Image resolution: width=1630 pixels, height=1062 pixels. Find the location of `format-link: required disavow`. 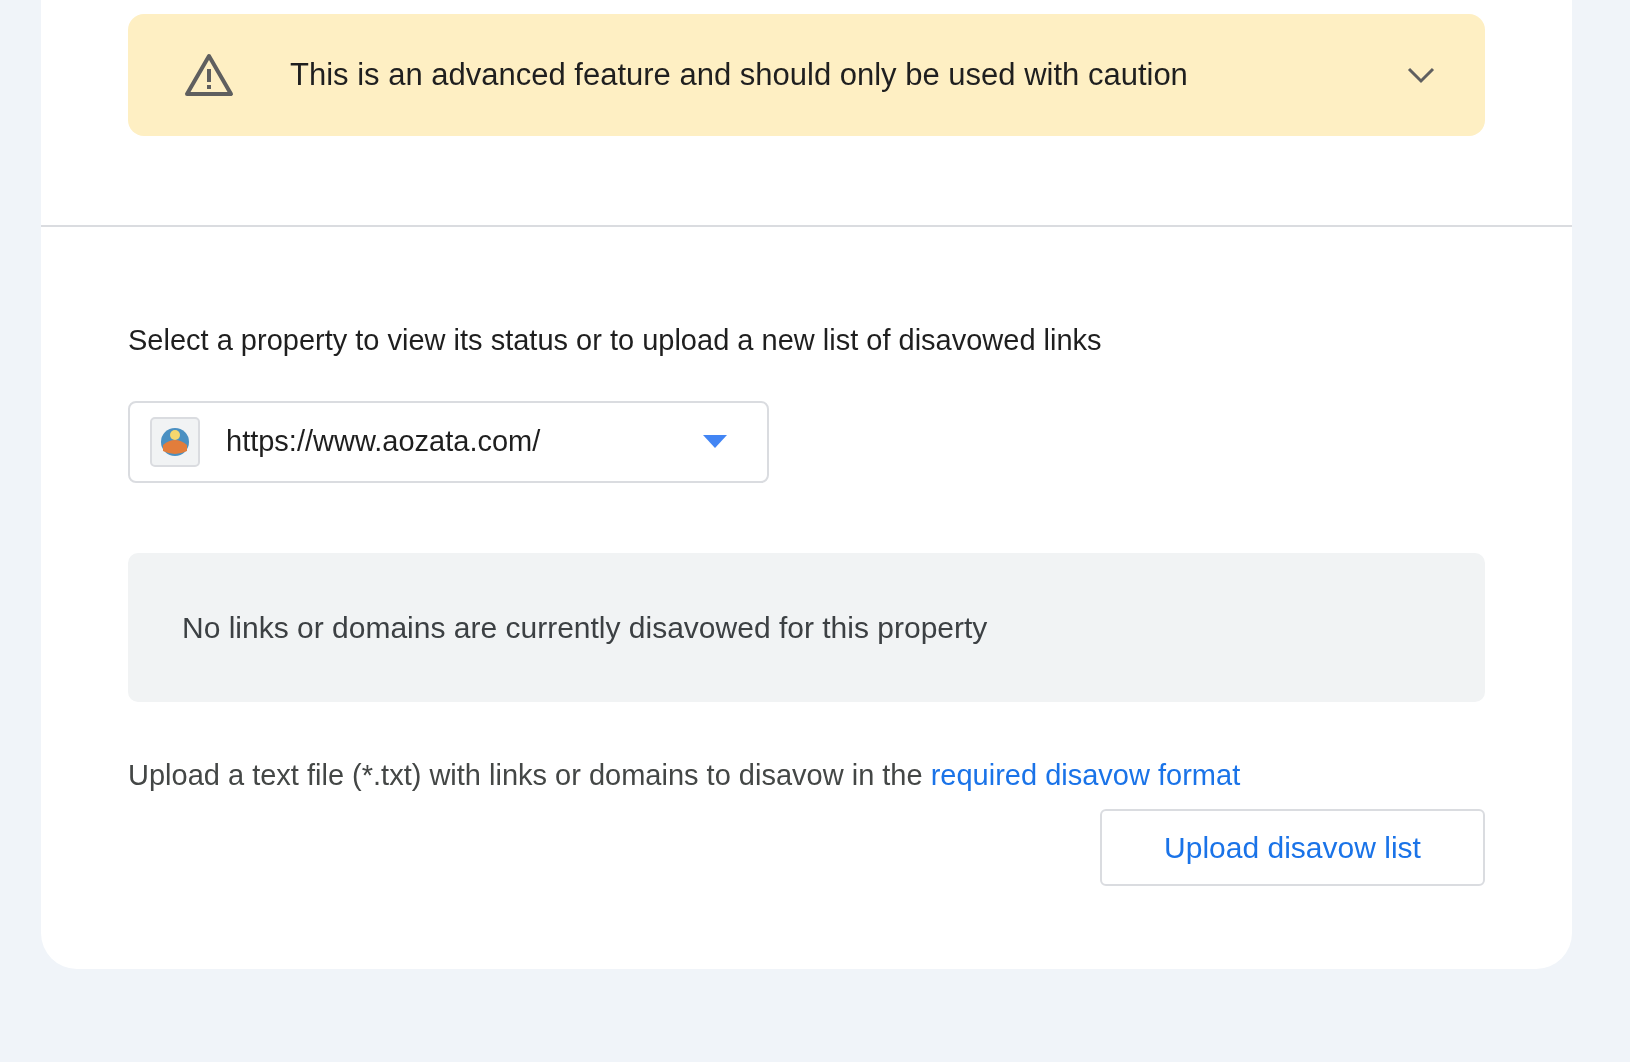

format-link: required disavow is located at coordinates (1040, 774).